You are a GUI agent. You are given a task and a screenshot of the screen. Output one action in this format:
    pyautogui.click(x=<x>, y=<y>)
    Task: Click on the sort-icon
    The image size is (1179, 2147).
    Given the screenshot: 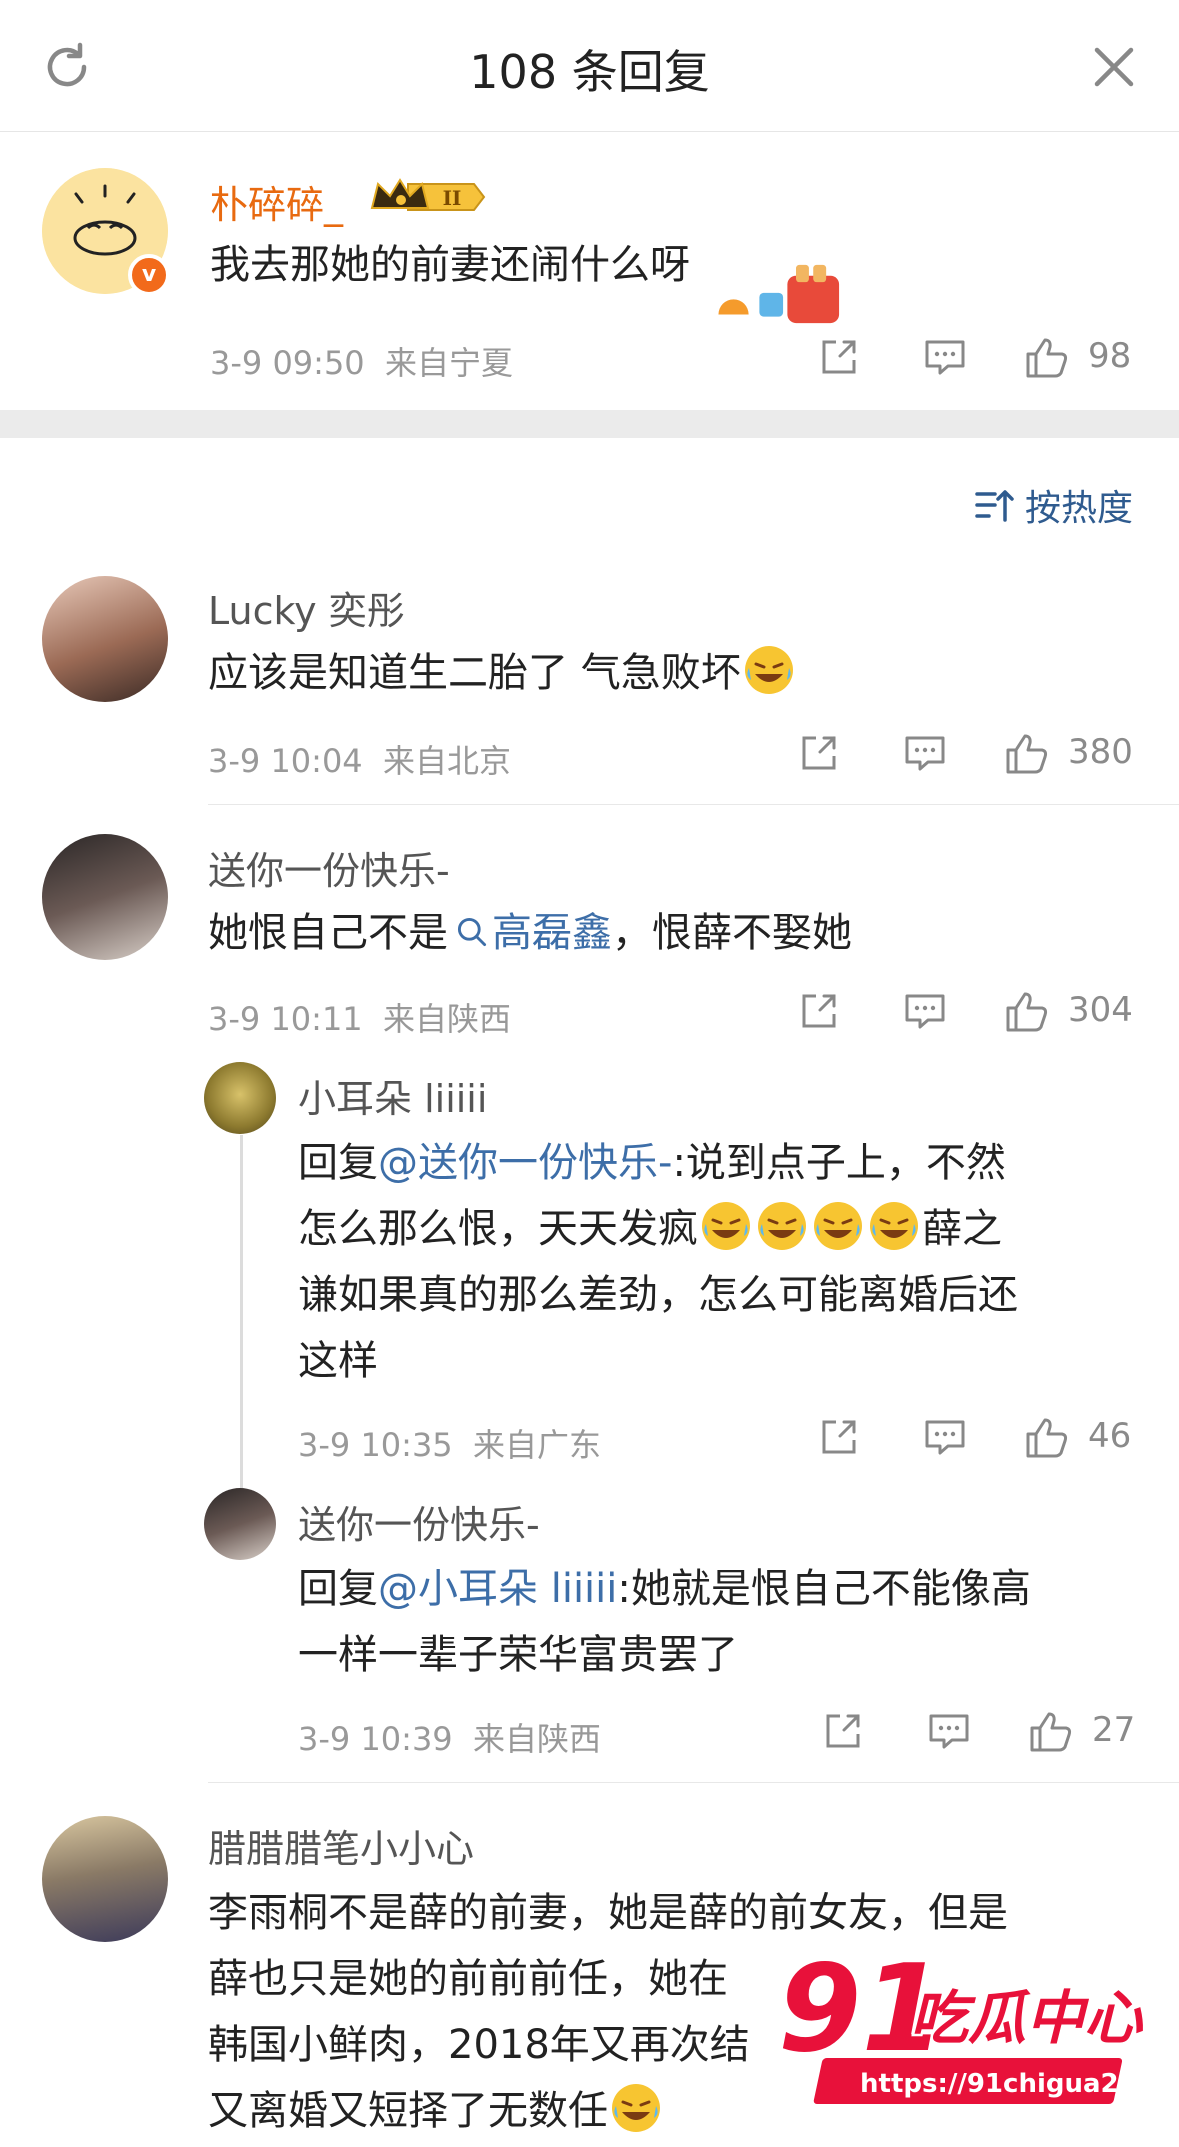 What is the action you would take?
    pyautogui.click(x=994, y=506)
    